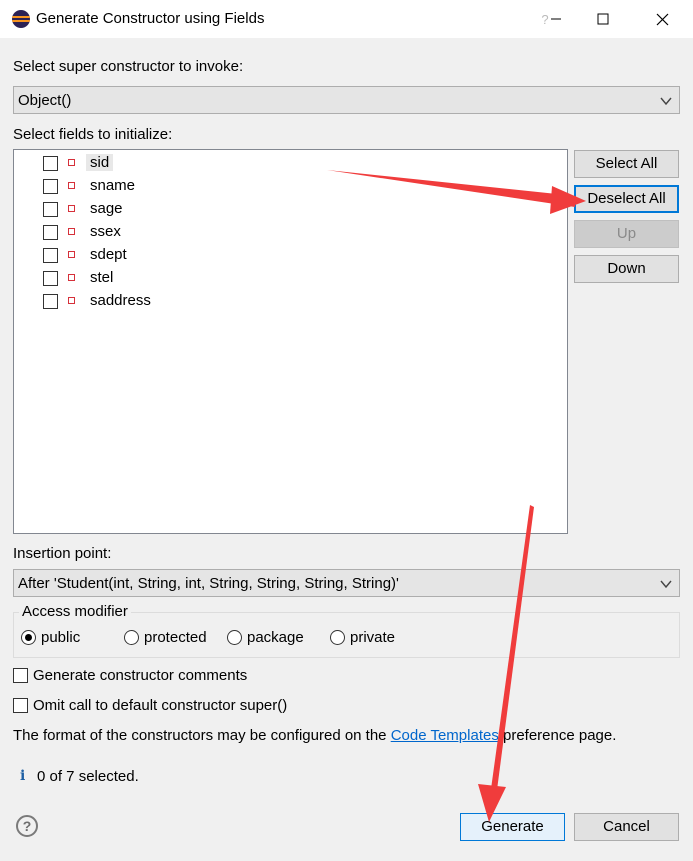 The image size is (693, 861). What do you see at coordinates (290, 208) in the screenshot?
I see `list-item: sage` at bounding box center [290, 208].